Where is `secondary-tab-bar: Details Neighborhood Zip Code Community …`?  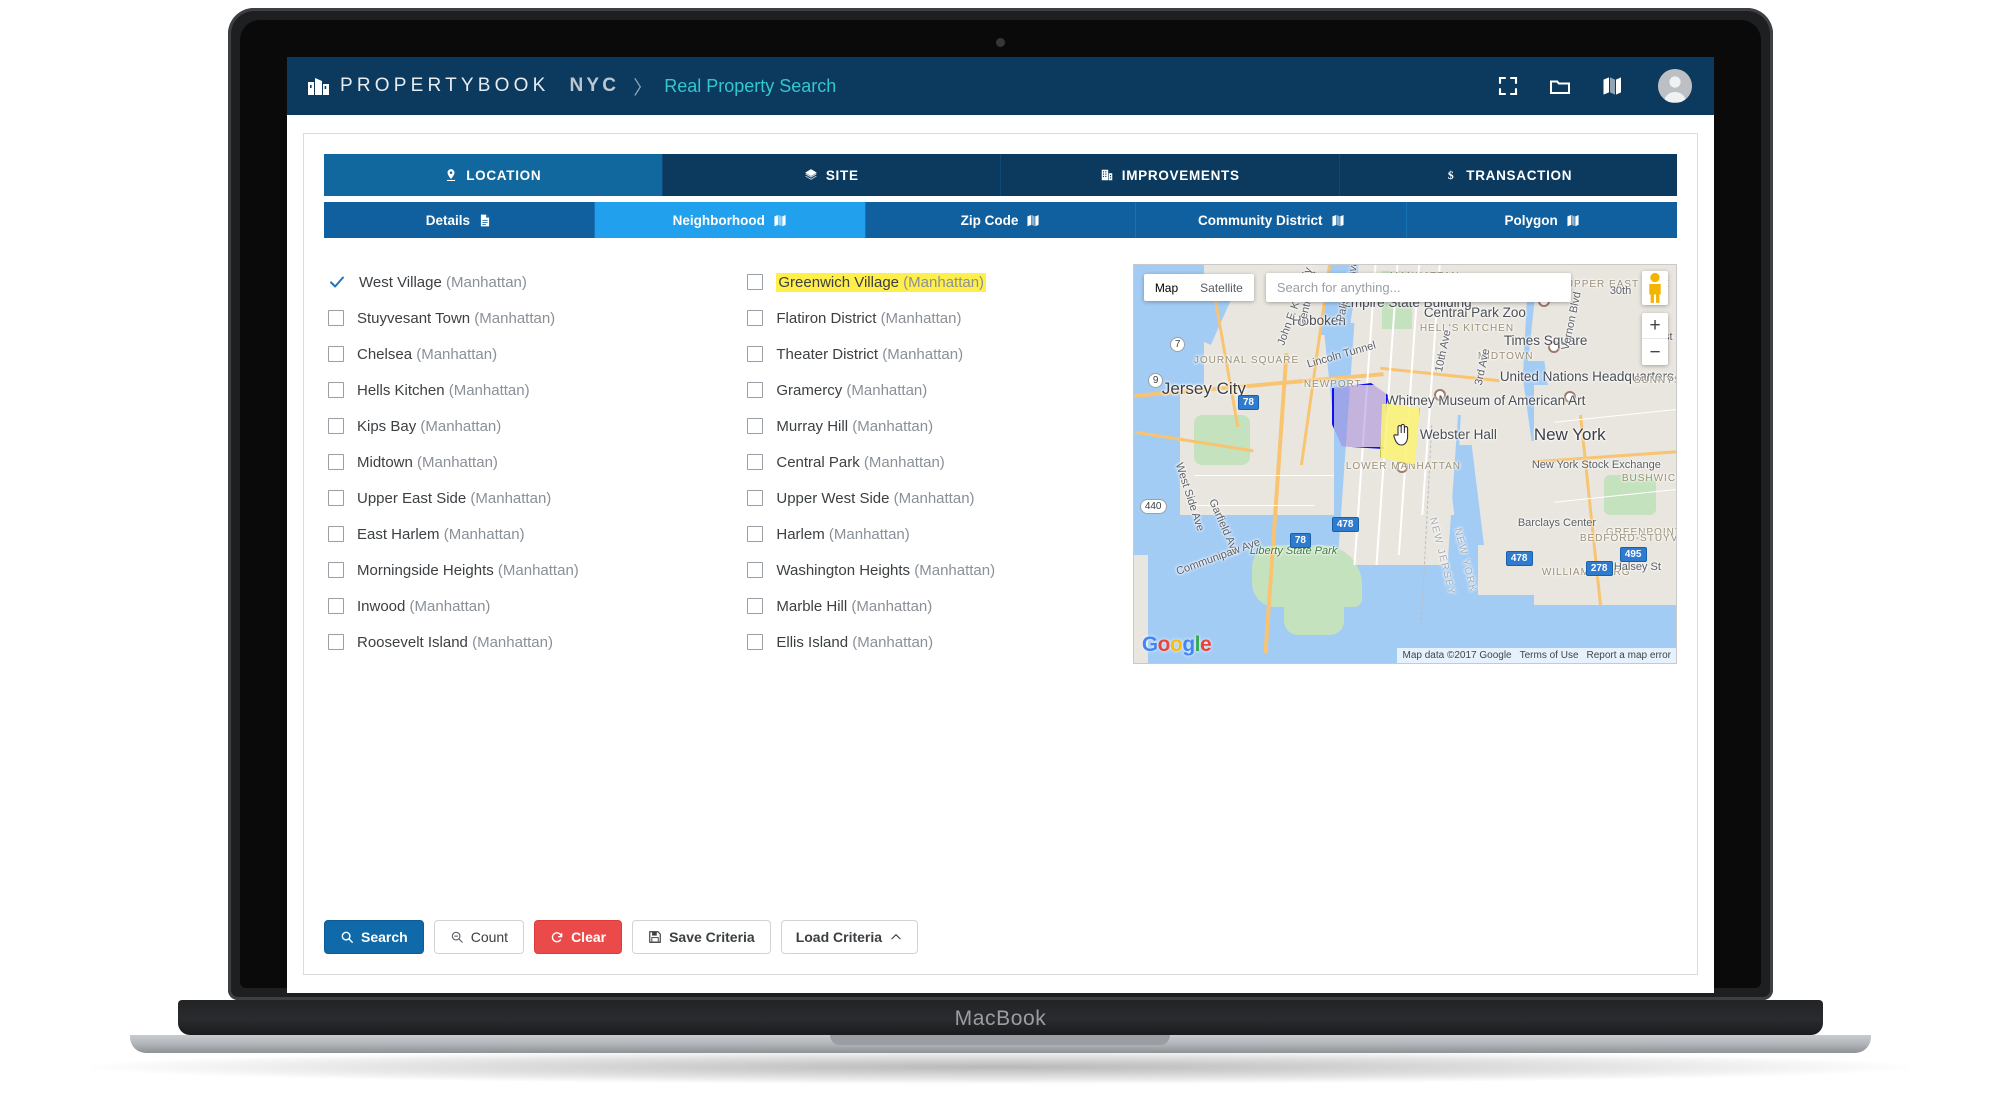 secondary-tab-bar: Details Neighborhood Zip Code Community … is located at coordinates (1000, 217).